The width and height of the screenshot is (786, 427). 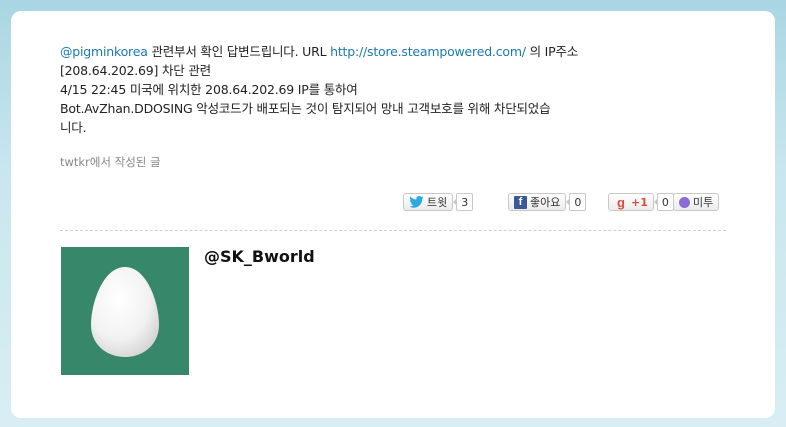 What do you see at coordinates (259, 256) in the screenshot?
I see `profile-handle: @SK_Bworld` at bounding box center [259, 256].